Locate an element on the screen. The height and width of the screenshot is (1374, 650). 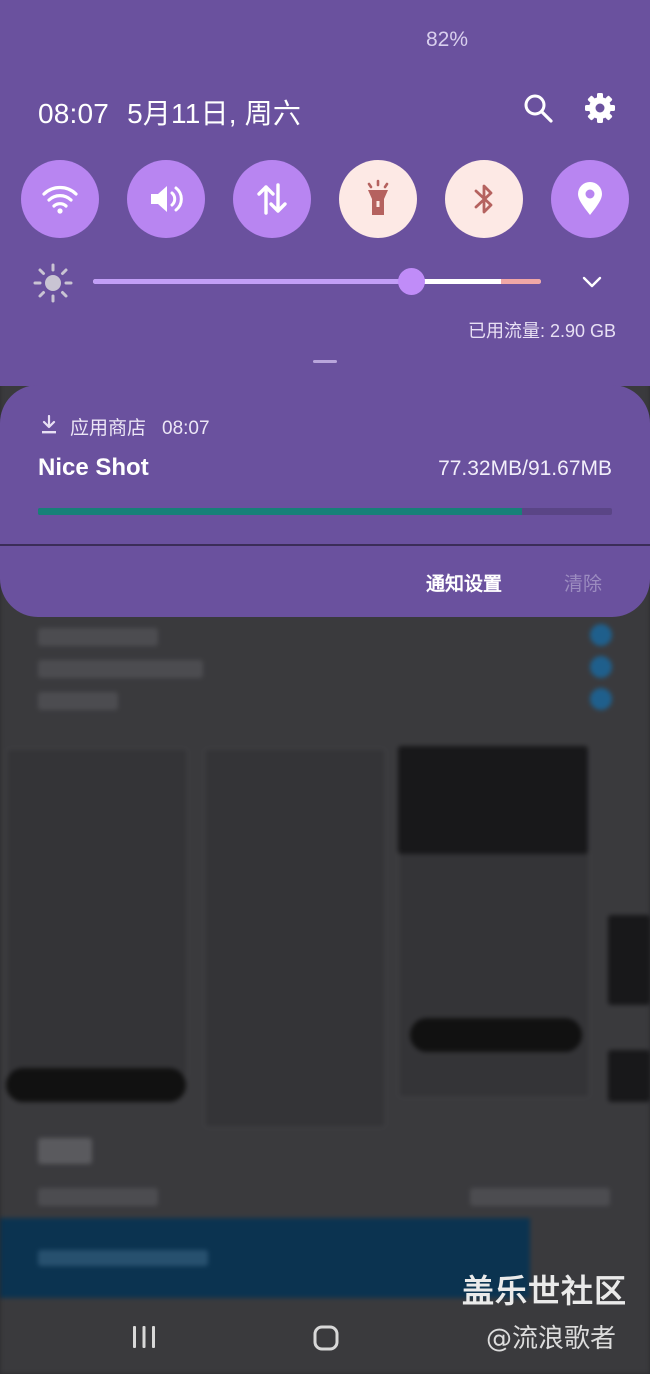
gear-icon is located at coordinates (600, 108).